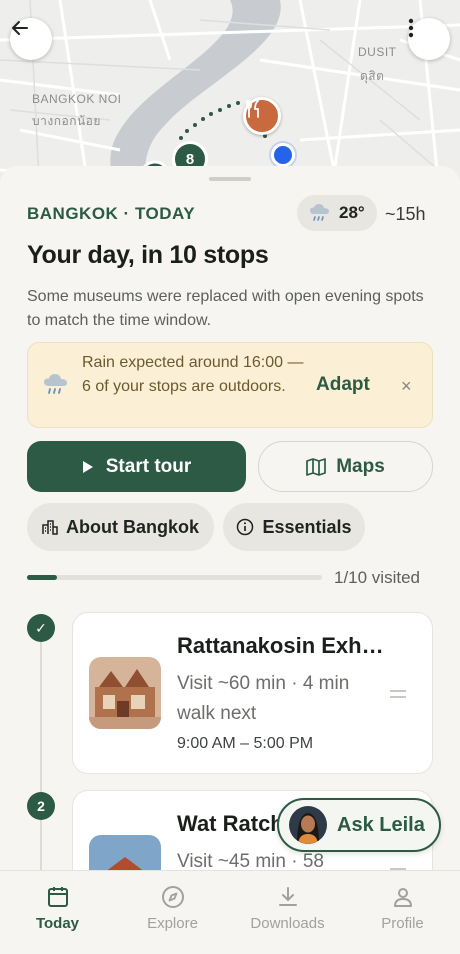 Image resolution: width=460 pixels, height=954 pixels. Describe the element at coordinates (245, 527) in the screenshot. I see `info-icon` at that location.